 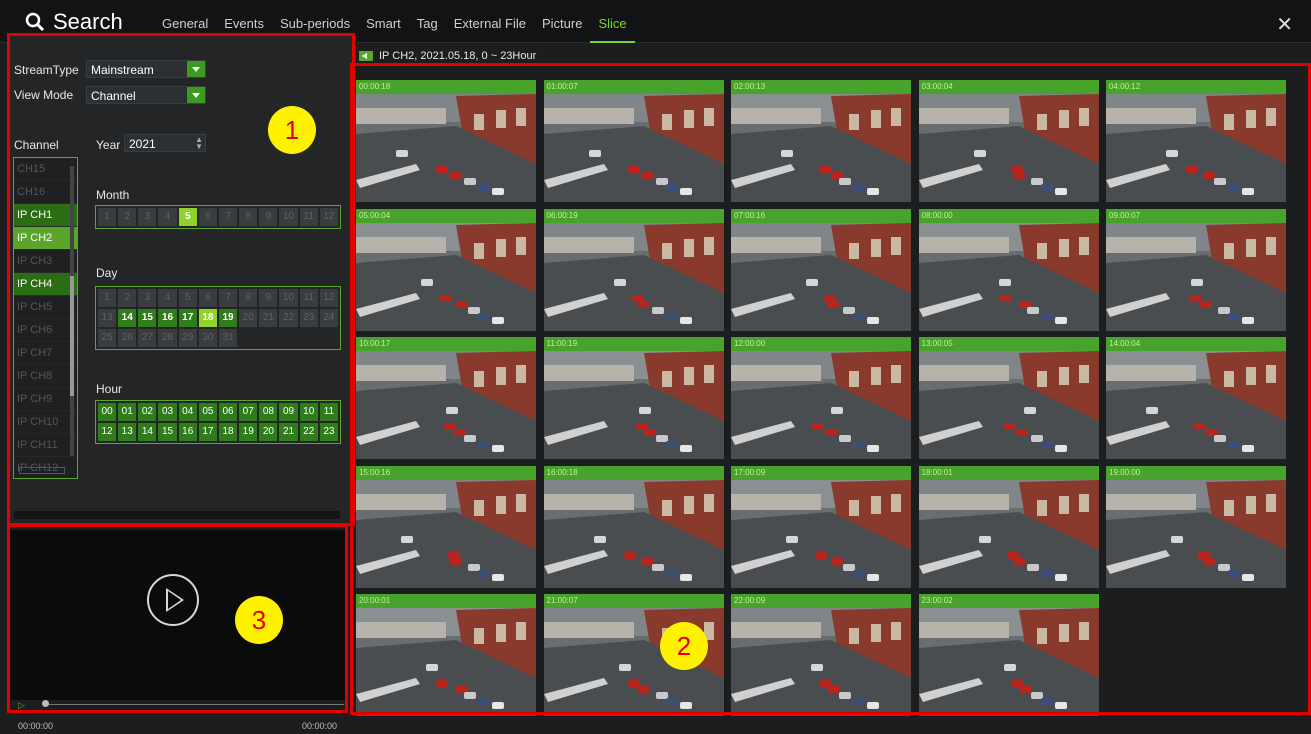 I want to click on day-cell: 13, so click(x=107, y=318).